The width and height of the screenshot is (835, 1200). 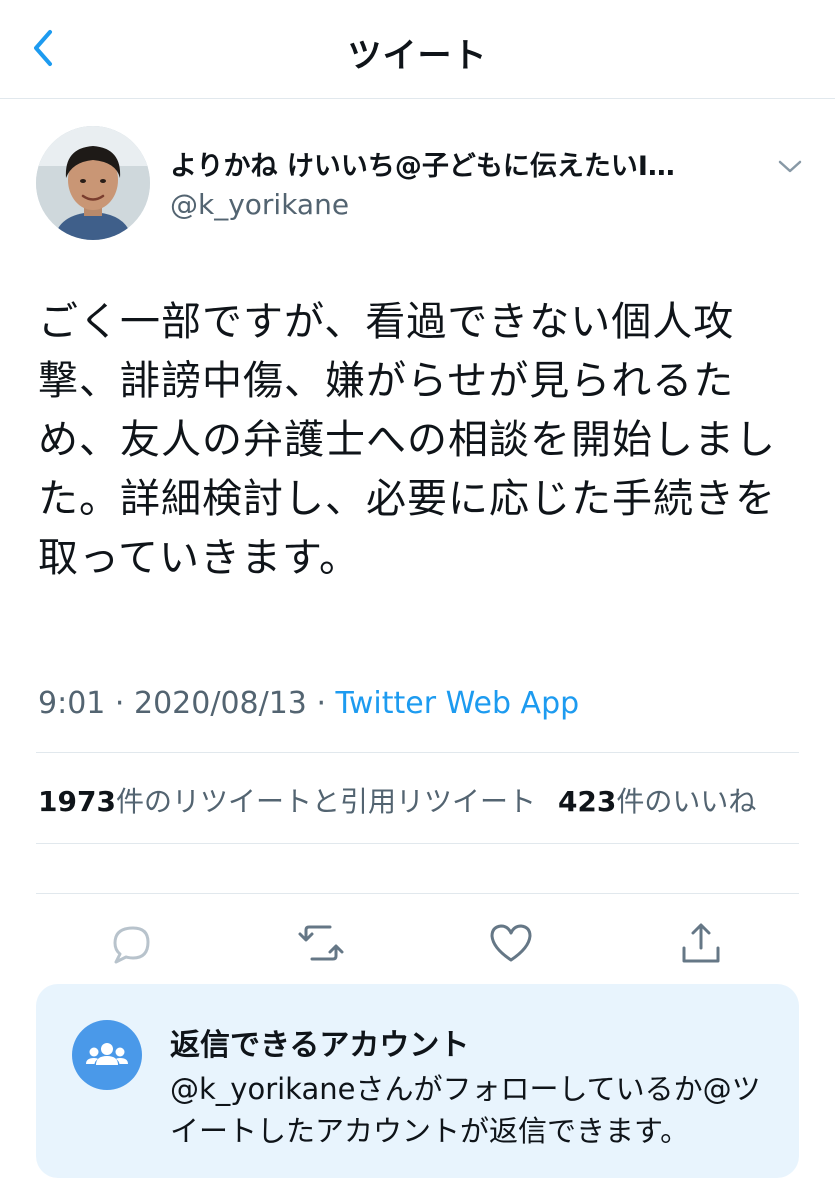 I want to click on share-button, so click(x=701, y=943).